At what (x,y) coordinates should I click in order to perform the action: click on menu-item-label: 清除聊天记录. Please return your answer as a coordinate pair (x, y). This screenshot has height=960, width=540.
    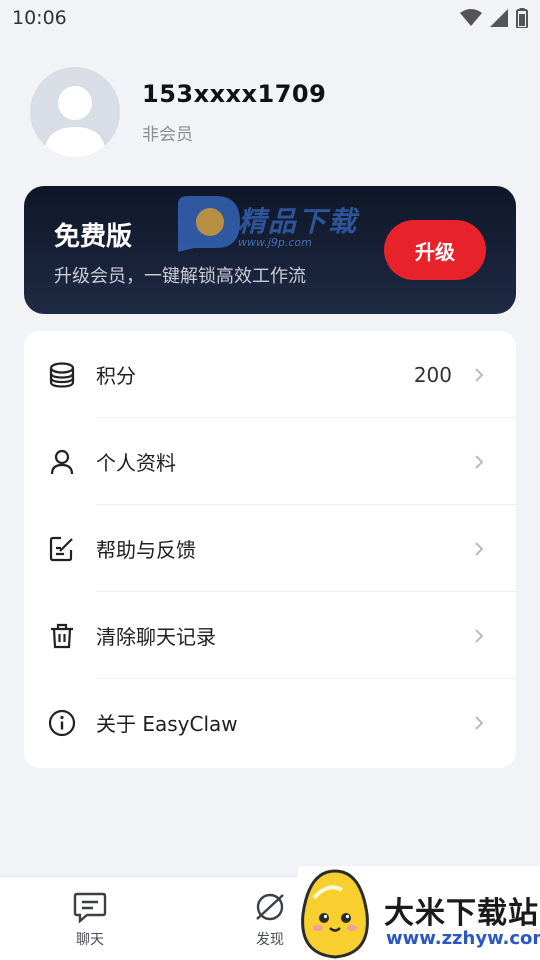
    Looking at the image, I should click on (156, 637).